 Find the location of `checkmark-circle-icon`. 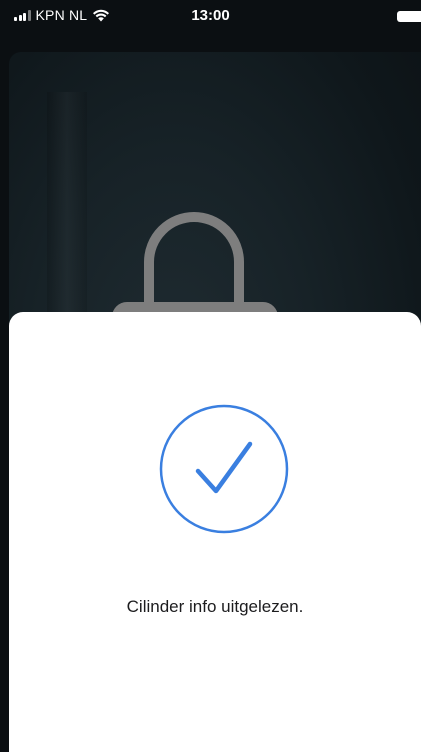

checkmark-circle-icon is located at coordinates (224, 469).